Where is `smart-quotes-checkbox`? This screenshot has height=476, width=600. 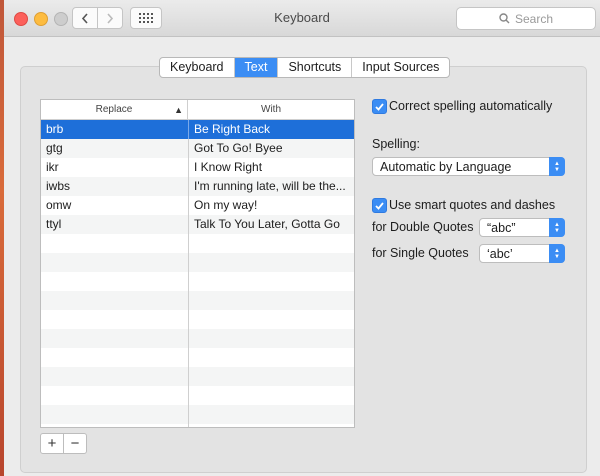
smart-quotes-checkbox is located at coordinates (379, 205).